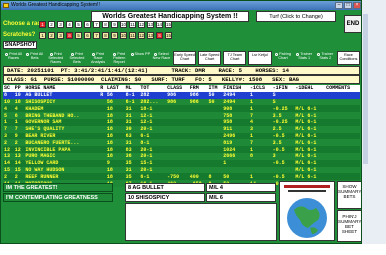 The width and height of the screenshot is (386, 255). I want to click on close-icon: ×, so click(357, 5).